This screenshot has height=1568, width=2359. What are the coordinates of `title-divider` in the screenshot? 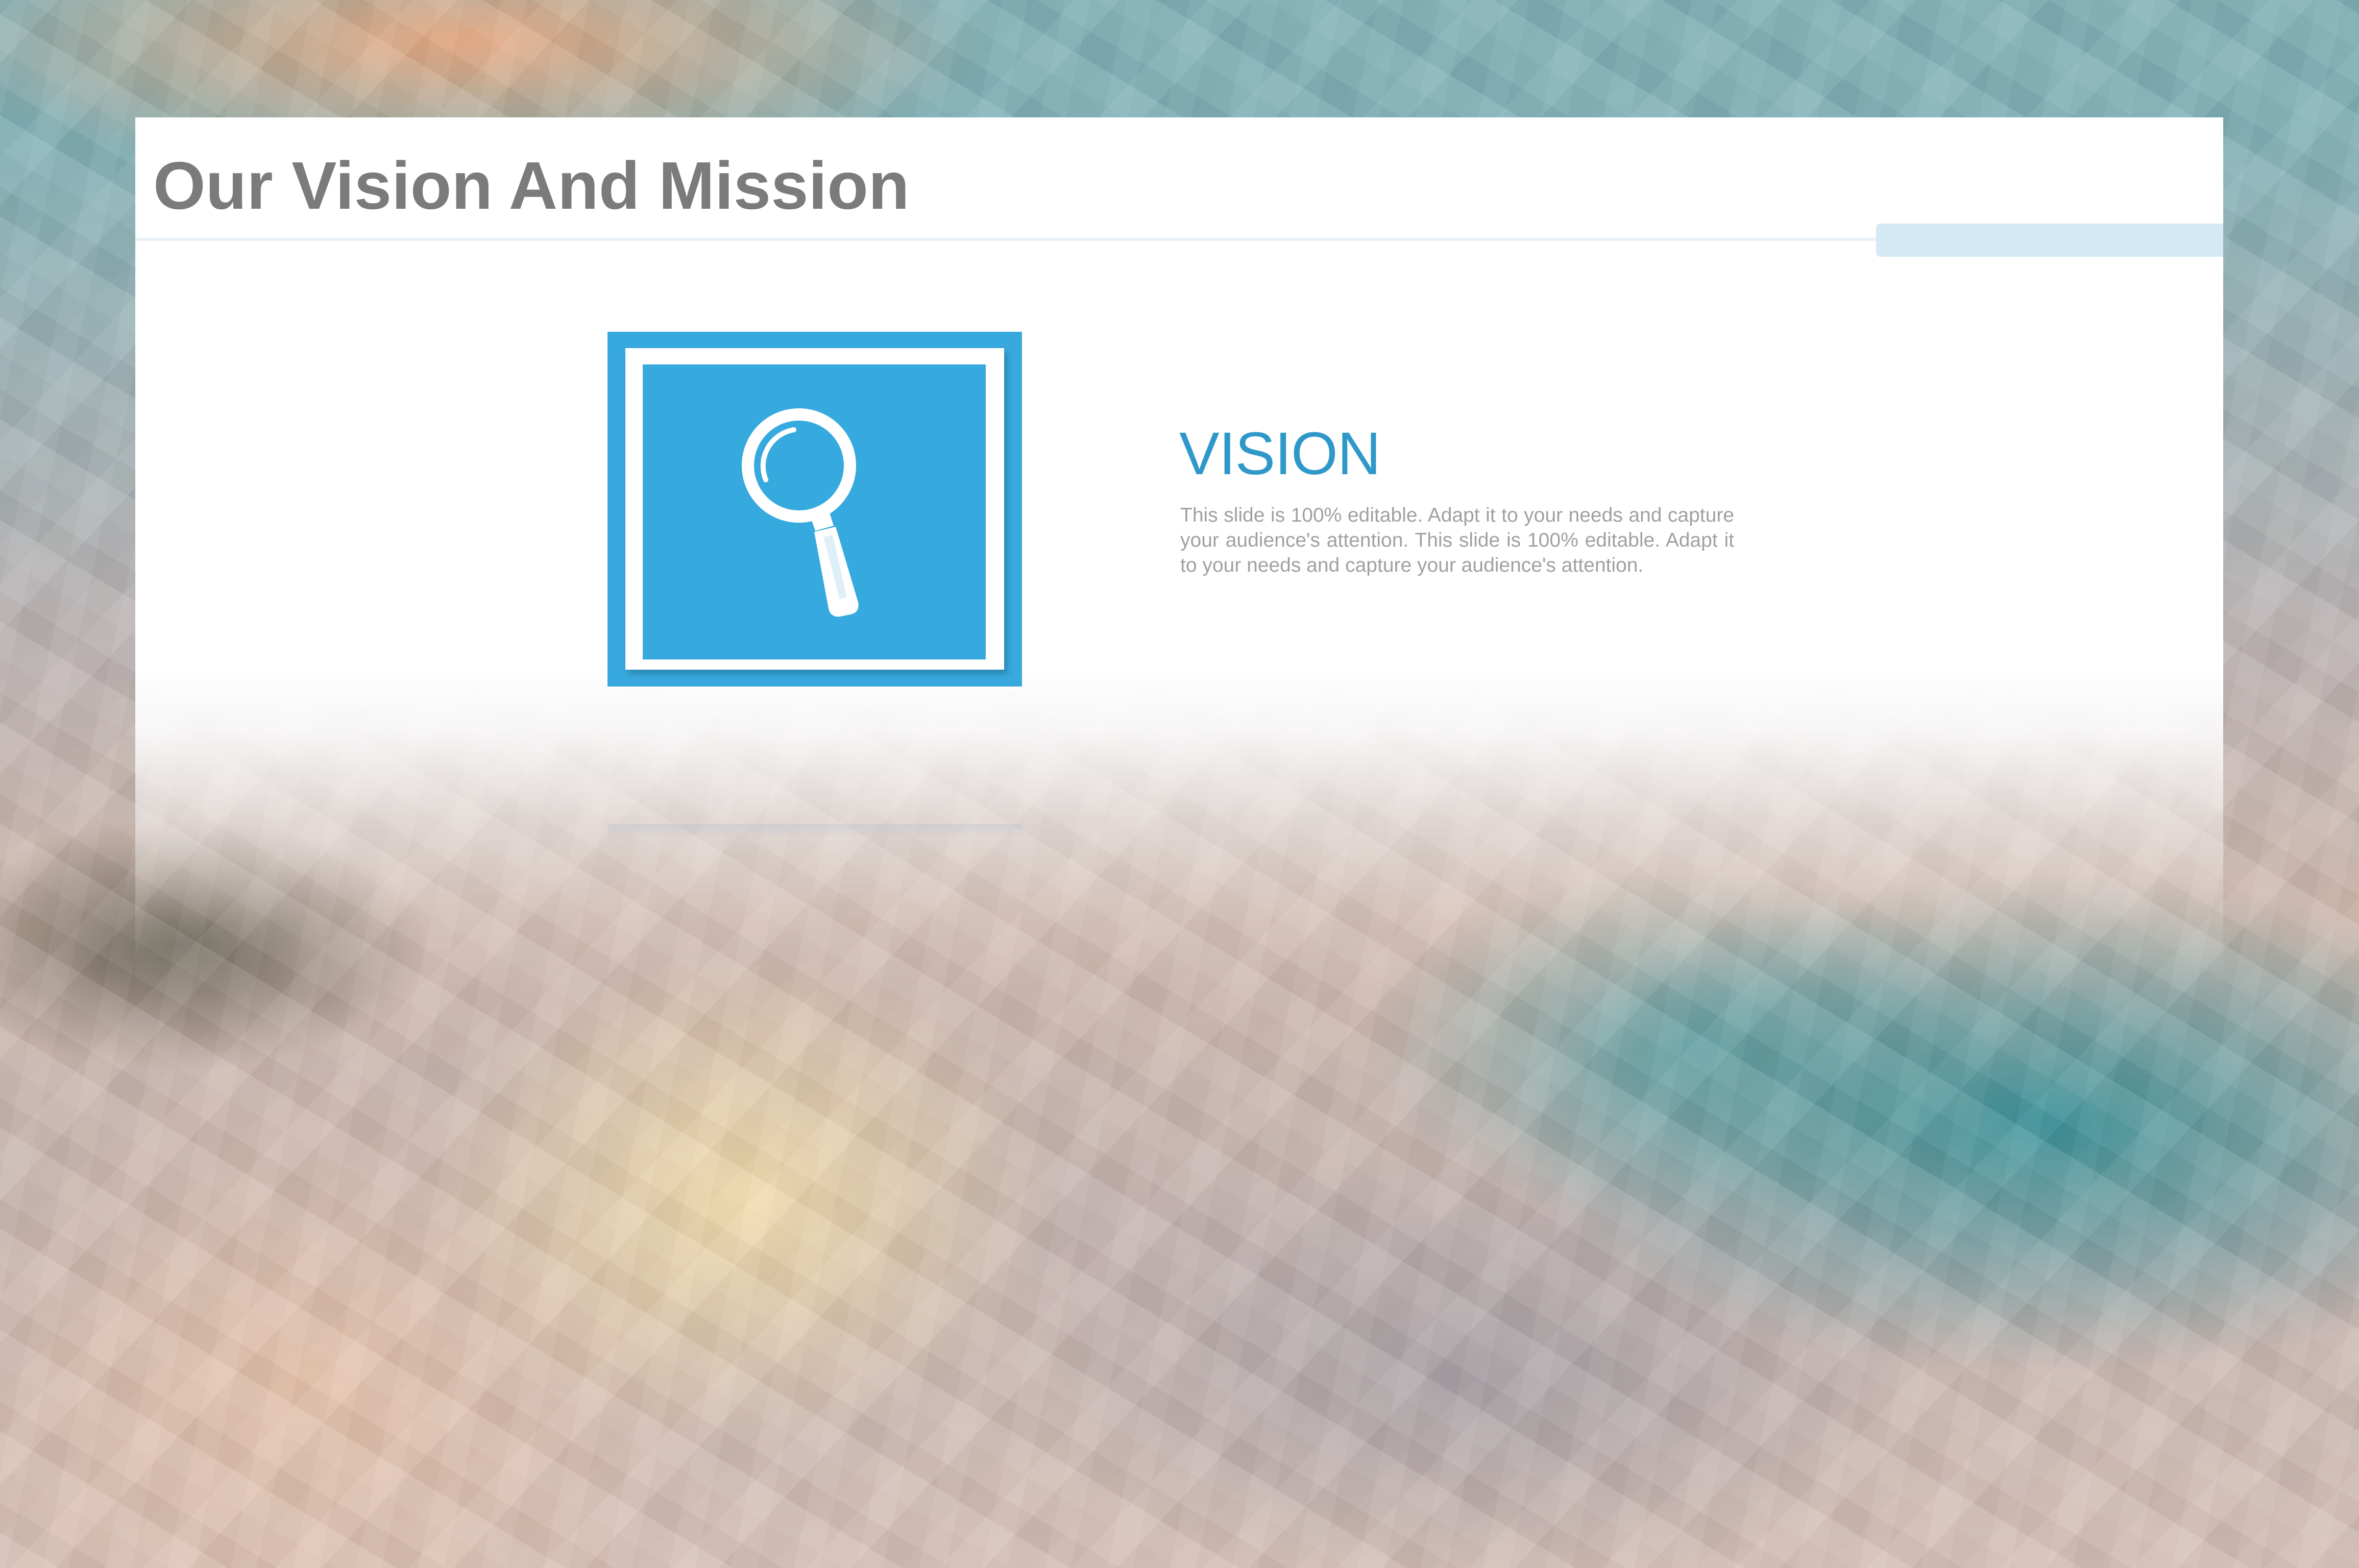 It's located at (1005, 239).